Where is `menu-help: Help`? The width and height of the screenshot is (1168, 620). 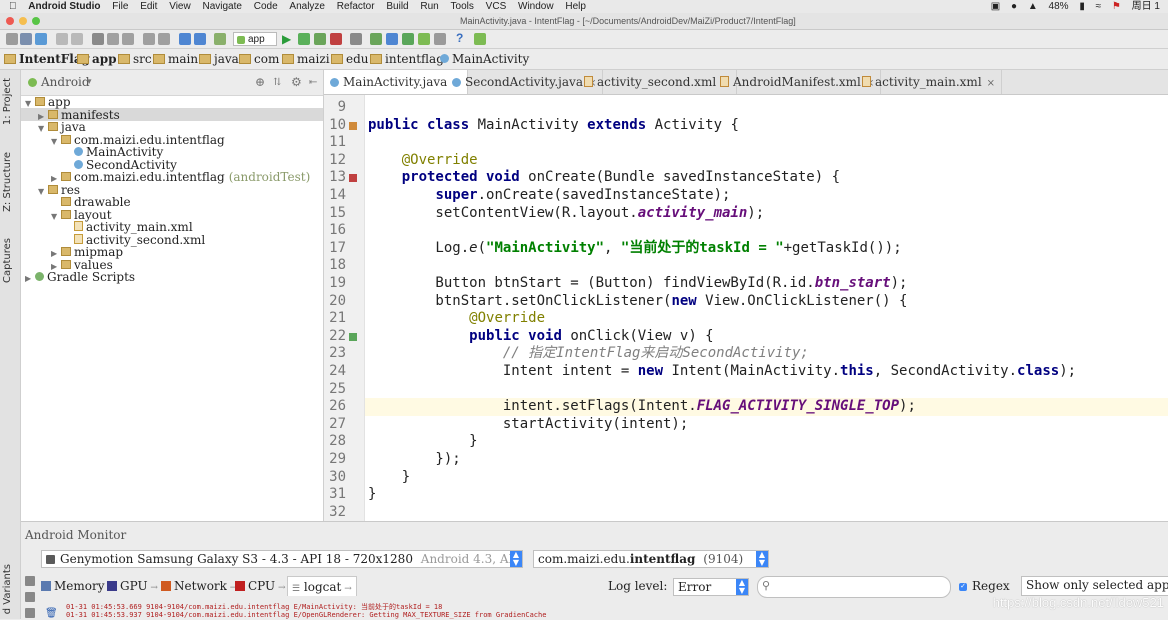 menu-help: Help is located at coordinates (575, 6).